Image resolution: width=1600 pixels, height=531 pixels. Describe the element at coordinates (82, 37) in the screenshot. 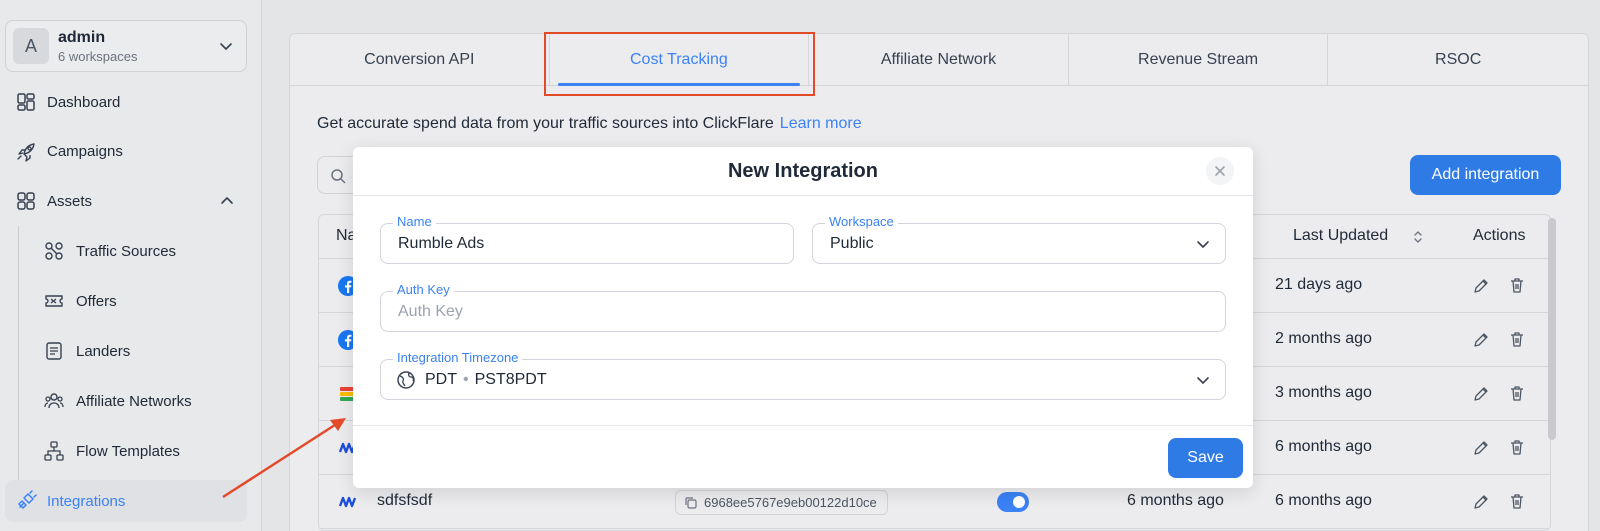

I see `account-name: admin` at that location.